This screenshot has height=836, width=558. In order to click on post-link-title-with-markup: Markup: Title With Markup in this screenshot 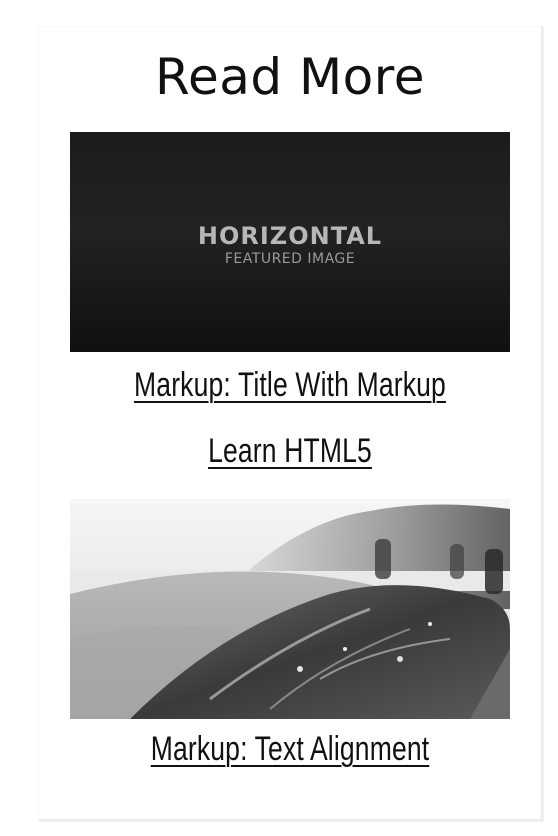, I will do `click(290, 385)`.